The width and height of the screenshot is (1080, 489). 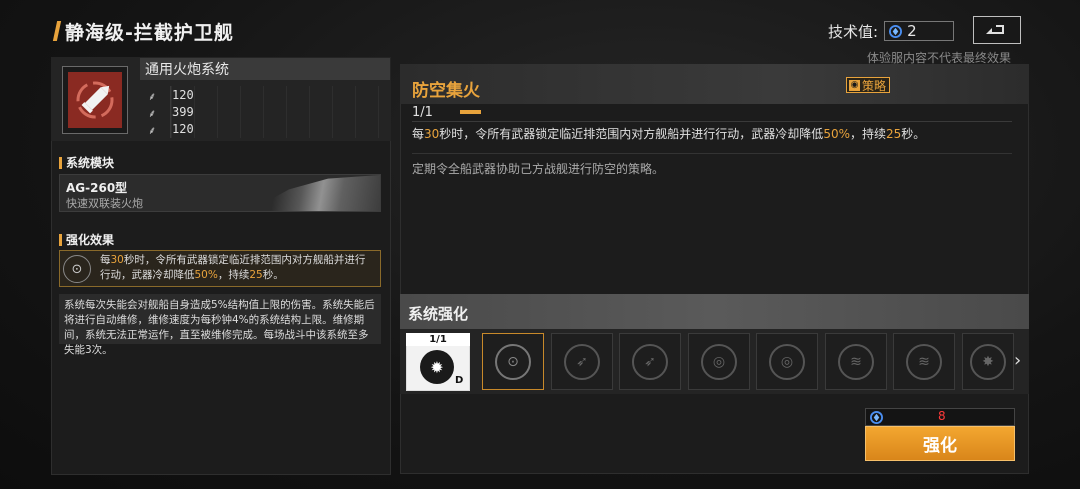 I want to click on title-accent, so click(x=57, y=31).